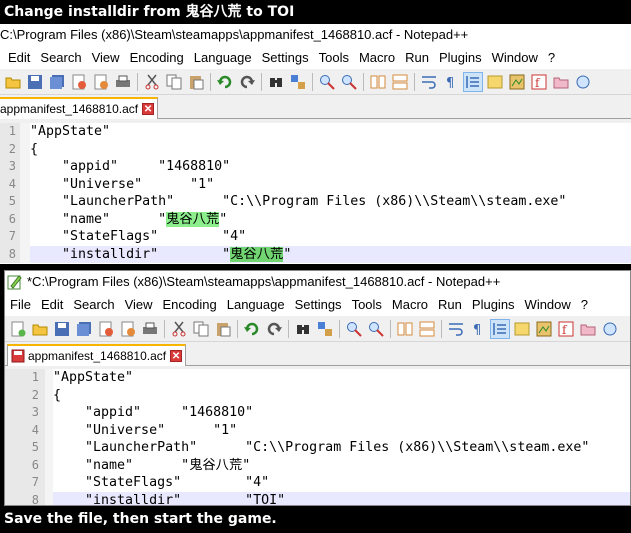 The image size is (631, 533). I want to click on selected-installdir-value: 鬼谷八荒, so click(257, 254).